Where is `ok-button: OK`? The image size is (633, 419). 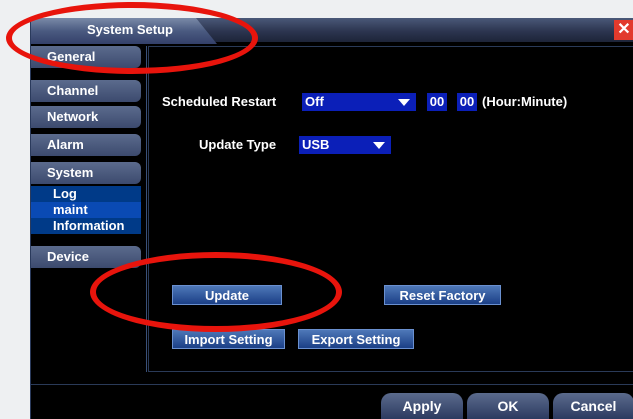 ok-button: OK is located at coordinates (508, 406).